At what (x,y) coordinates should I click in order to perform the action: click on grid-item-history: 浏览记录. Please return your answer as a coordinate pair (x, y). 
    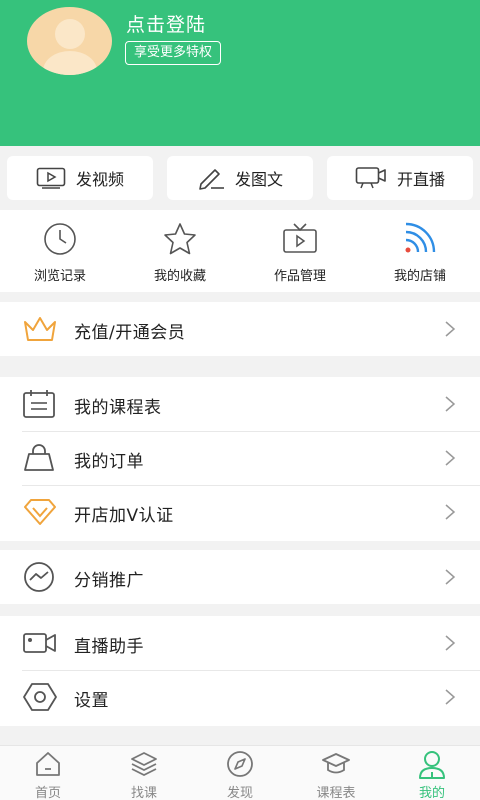
    Looking at the image, I should click on (60, 251).